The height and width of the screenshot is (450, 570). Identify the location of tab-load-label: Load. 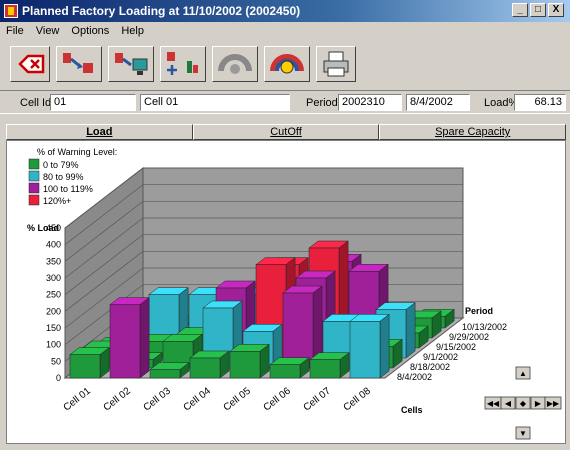
(99, 132).